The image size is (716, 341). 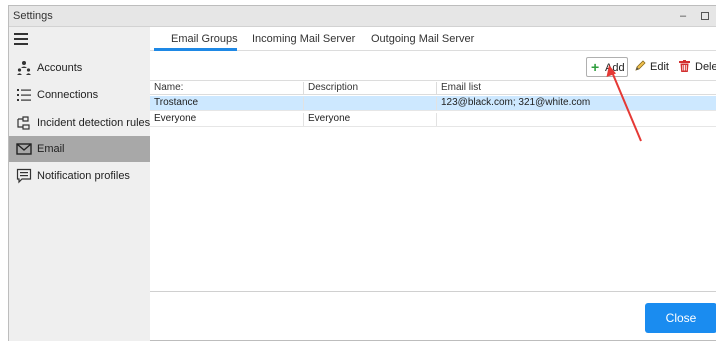 What do you see at coordinates (659, 67) in the screenshot?
I see `edit-button-label: Edit` at bounding box center [659, 67].